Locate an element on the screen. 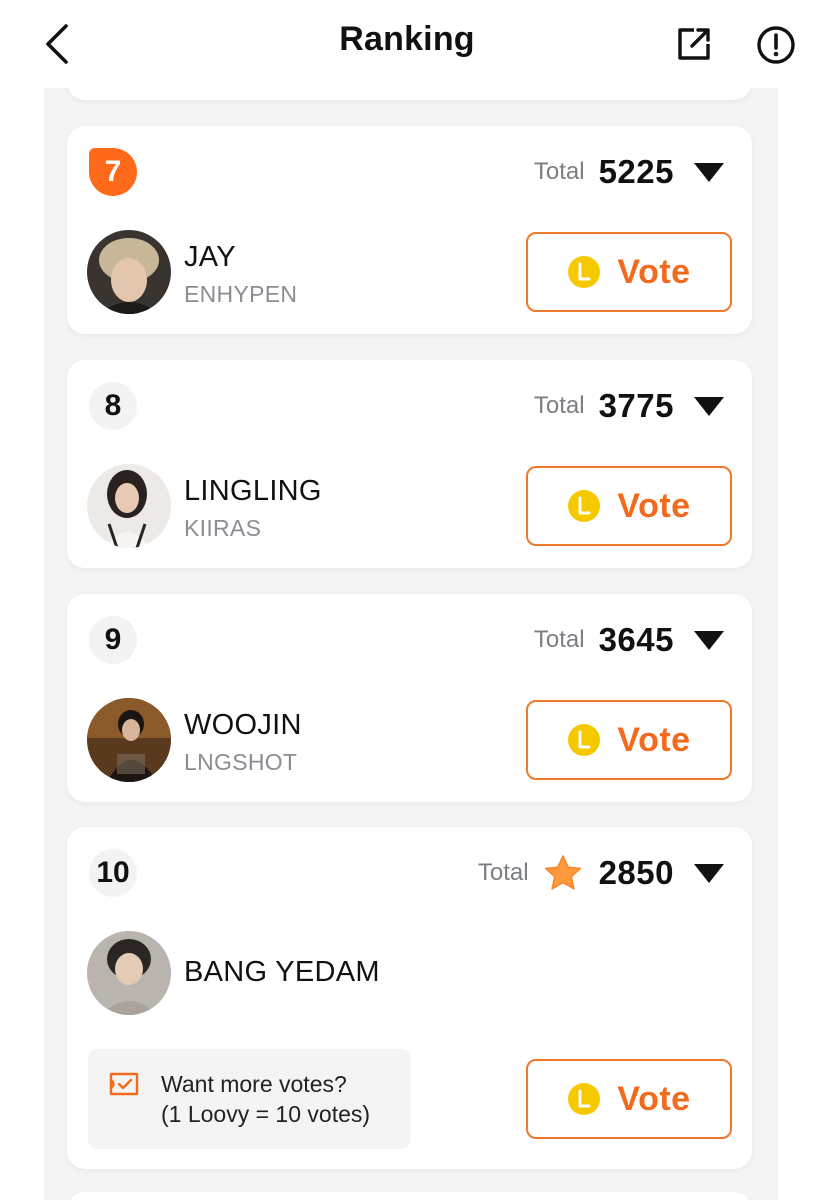 This screenshot has width=814, height=1200. ranking-card: 8 Total 3775 LINGLING KIIRAS Vote is located at coordinates (409, 464).